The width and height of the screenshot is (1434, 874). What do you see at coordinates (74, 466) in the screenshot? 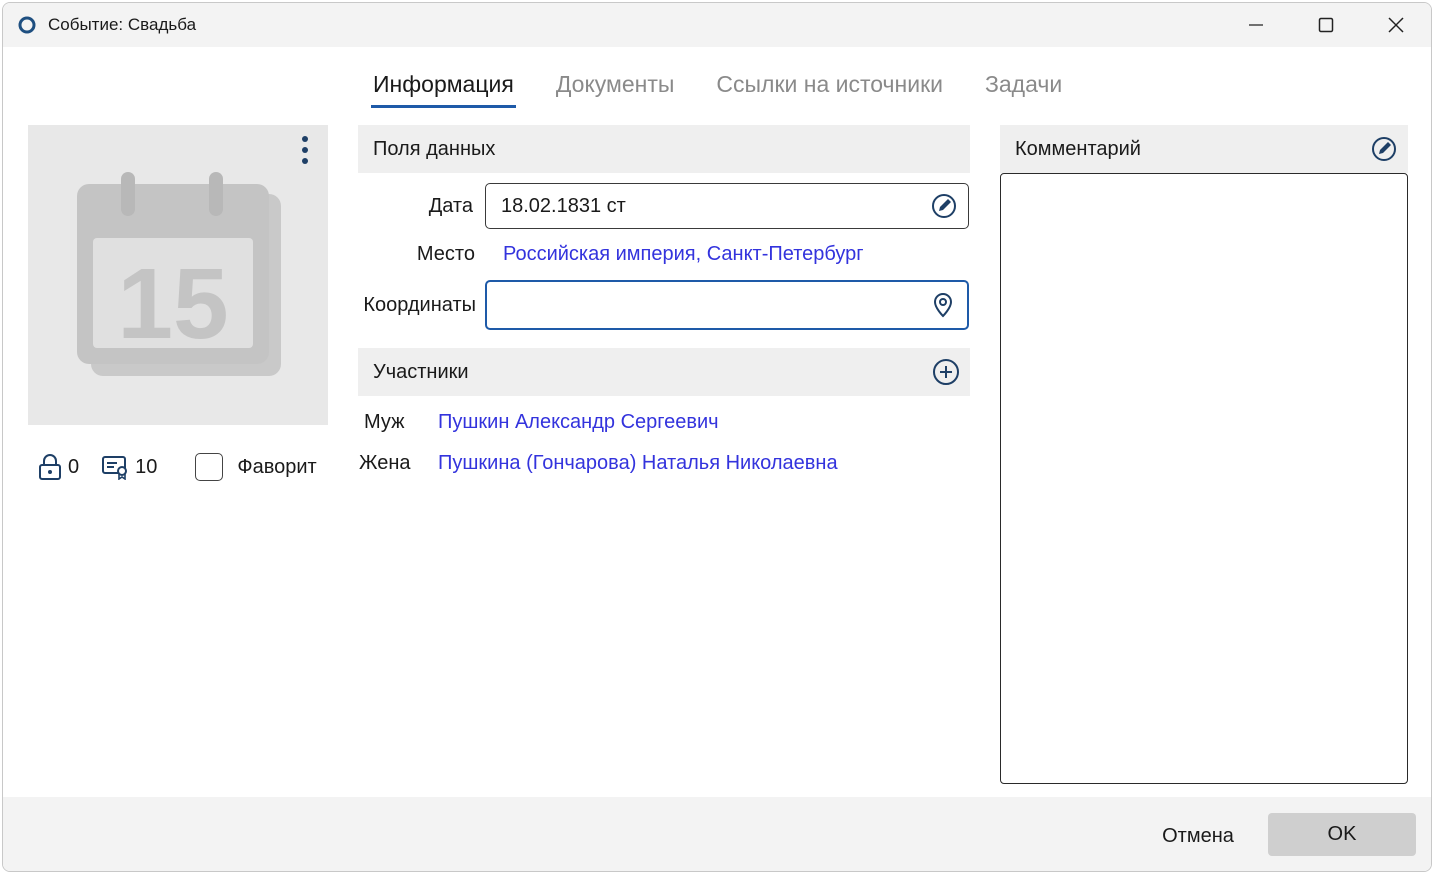
I see `private-count: 0` at bounding box center [74, 466].